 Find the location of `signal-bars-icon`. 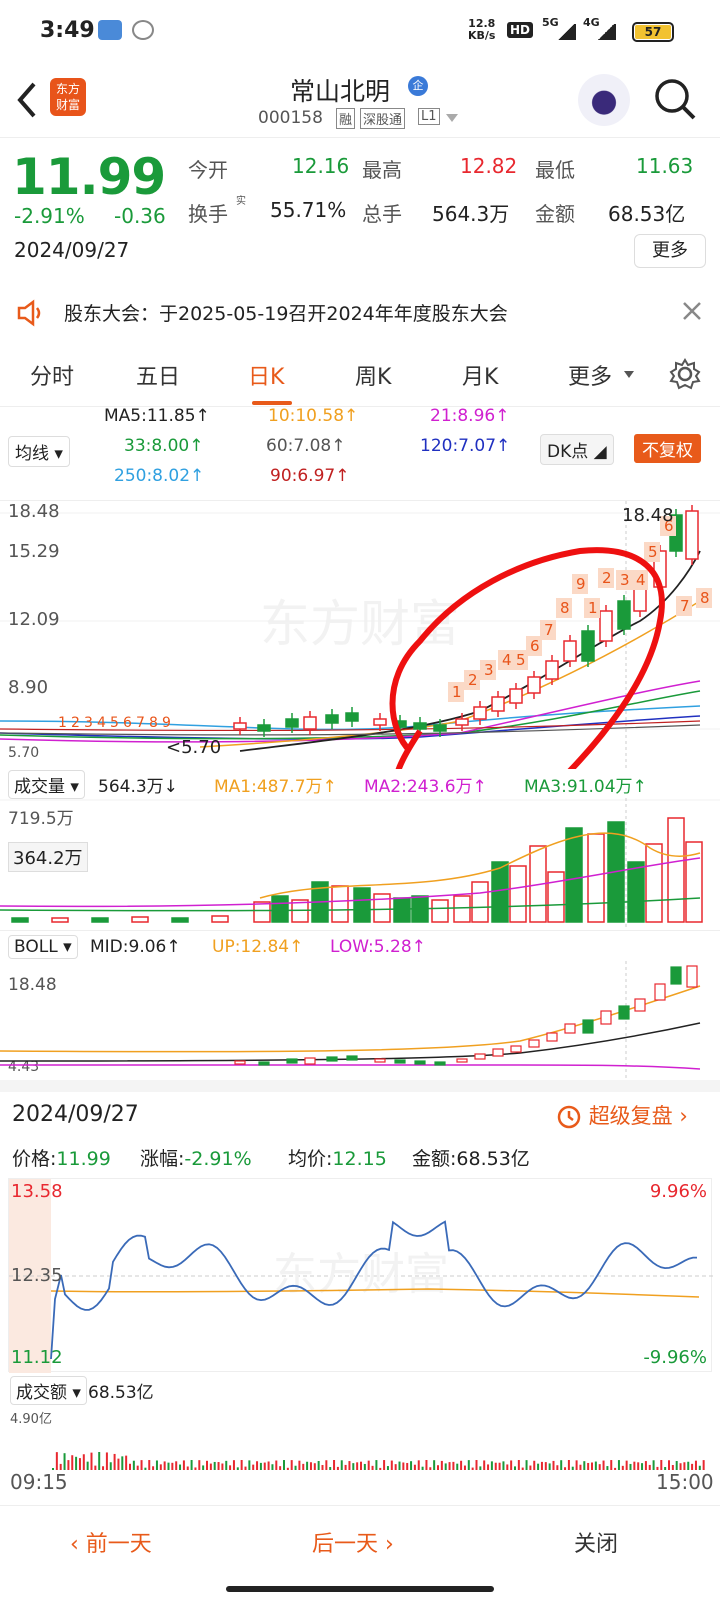

signal-bars-icon is located at coordinates (566, 32).